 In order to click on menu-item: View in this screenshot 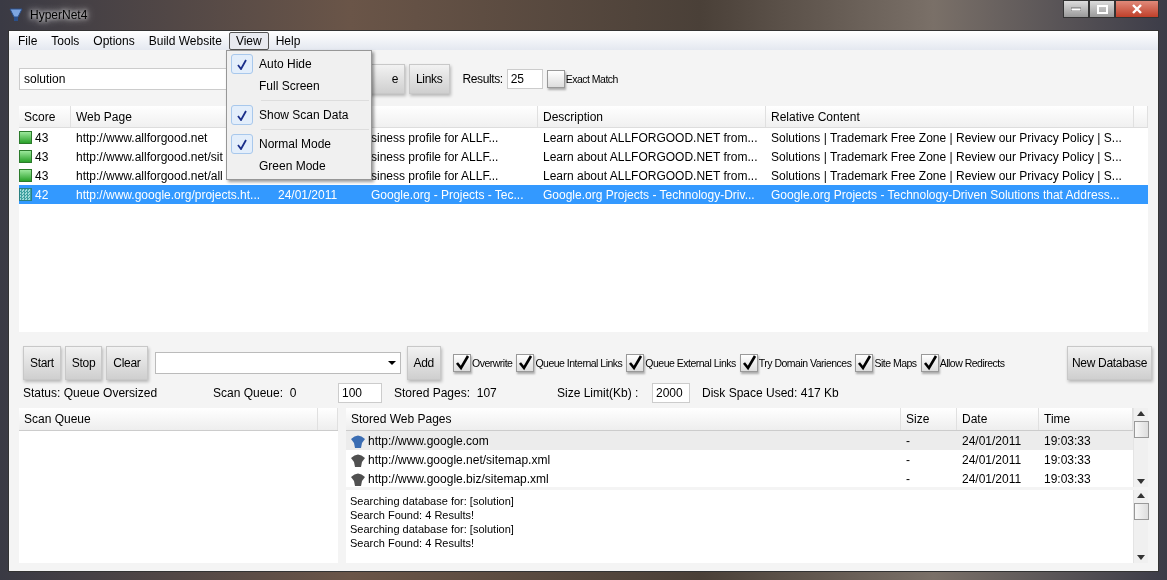, I will do `click(248, 40)`.